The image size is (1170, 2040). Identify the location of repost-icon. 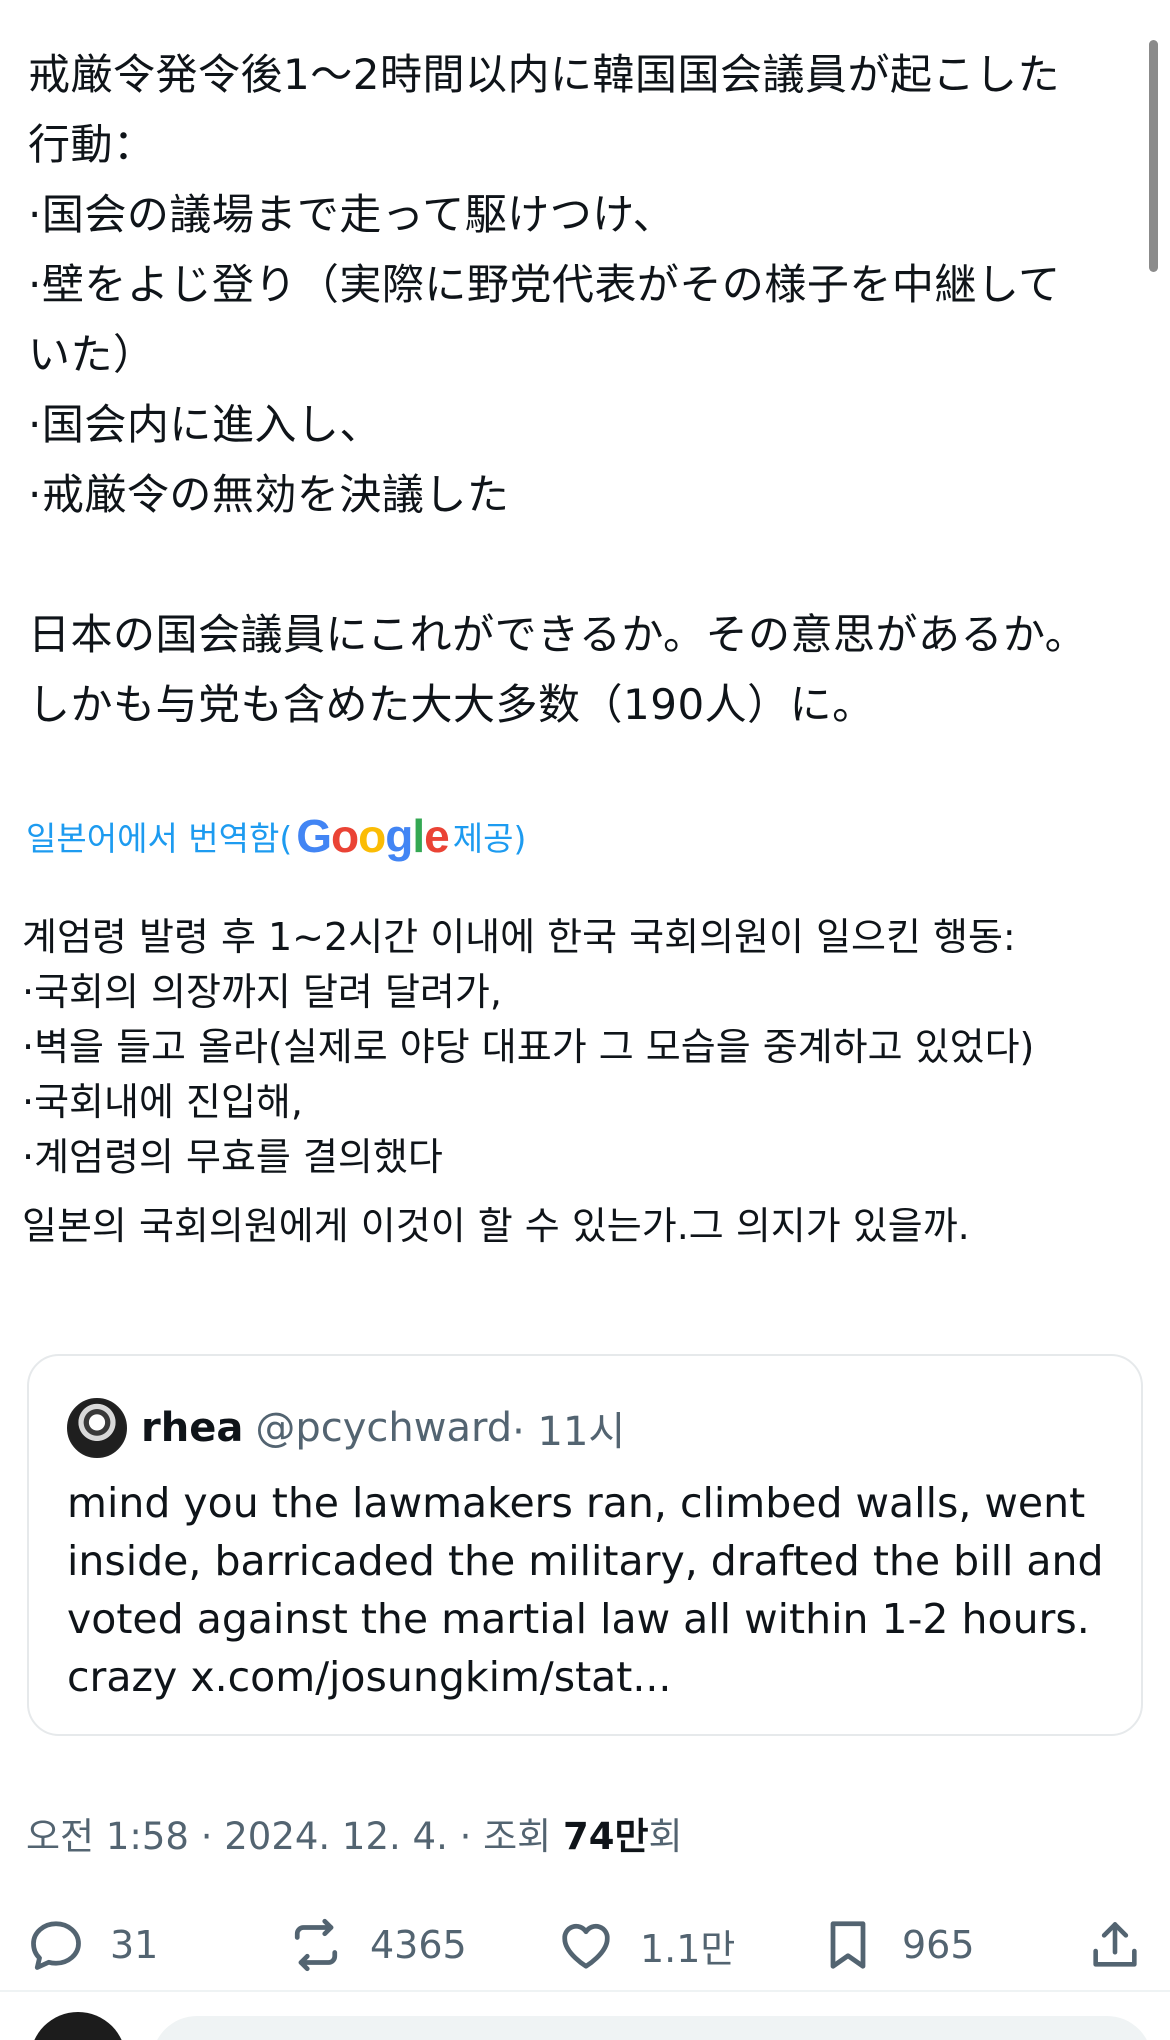
(316, 1945).